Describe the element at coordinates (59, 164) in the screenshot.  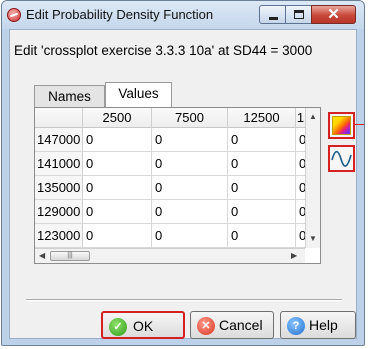
I see `row-header: 141000` at that location.